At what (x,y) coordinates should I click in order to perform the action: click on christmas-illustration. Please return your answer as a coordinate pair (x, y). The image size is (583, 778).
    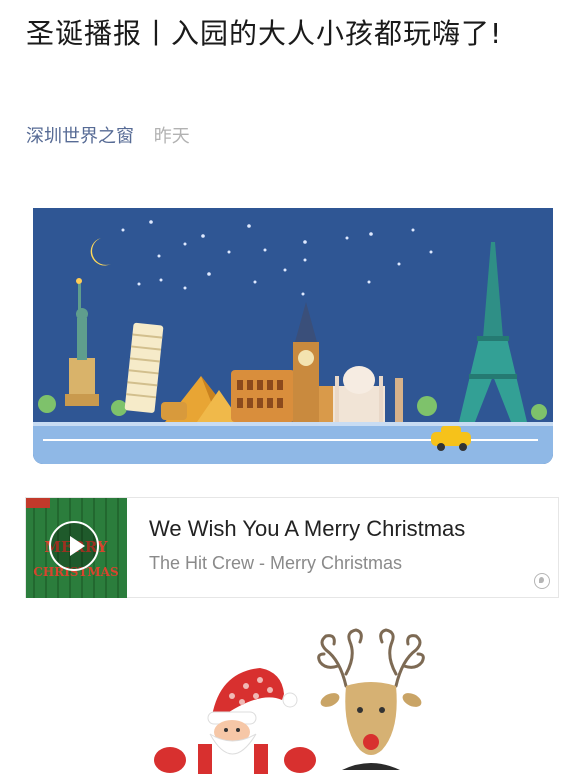
    Looking at the image, I should click on (300, 697).